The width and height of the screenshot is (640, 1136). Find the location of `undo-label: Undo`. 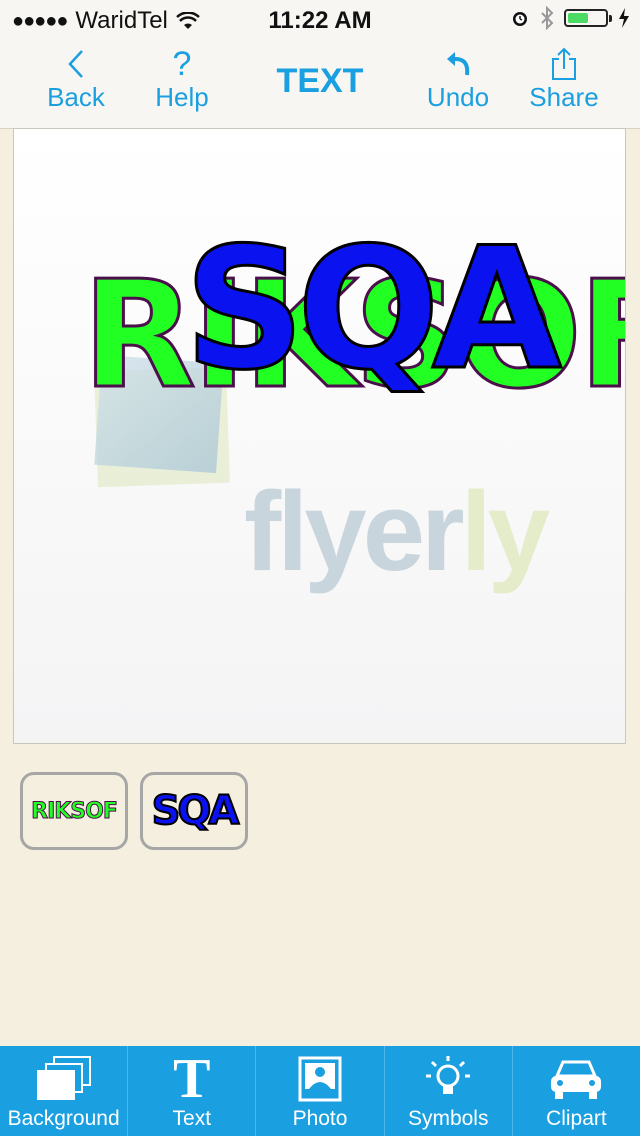

undo-label: Undo is located at coordinates (458, 97).